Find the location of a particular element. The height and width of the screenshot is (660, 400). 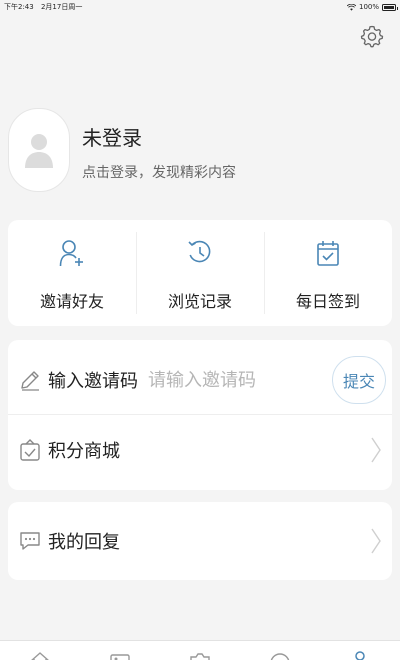

my-replies-card: 我的回复 is located at coordinates (200, 541).